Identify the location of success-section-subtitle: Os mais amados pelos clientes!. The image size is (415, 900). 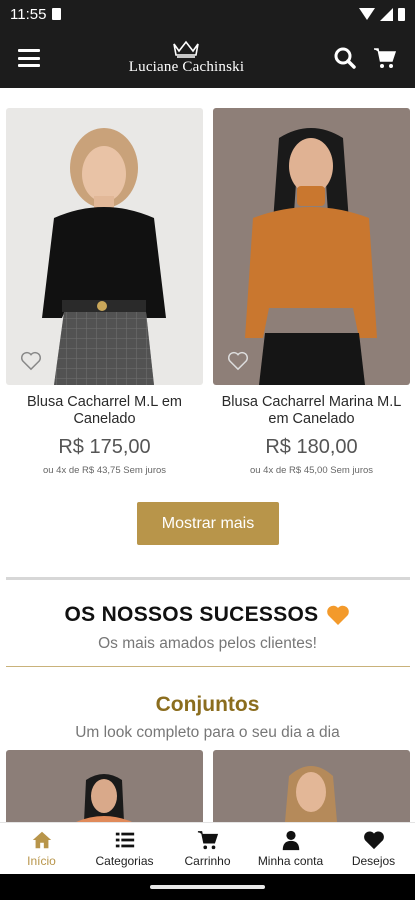
(207, 643).